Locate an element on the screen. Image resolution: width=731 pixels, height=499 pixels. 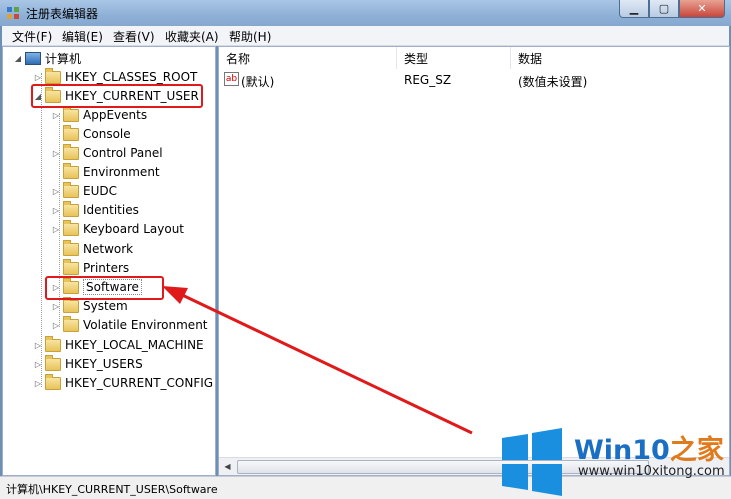
brand-suffix: 之家 is located at coordinates (696, 450).